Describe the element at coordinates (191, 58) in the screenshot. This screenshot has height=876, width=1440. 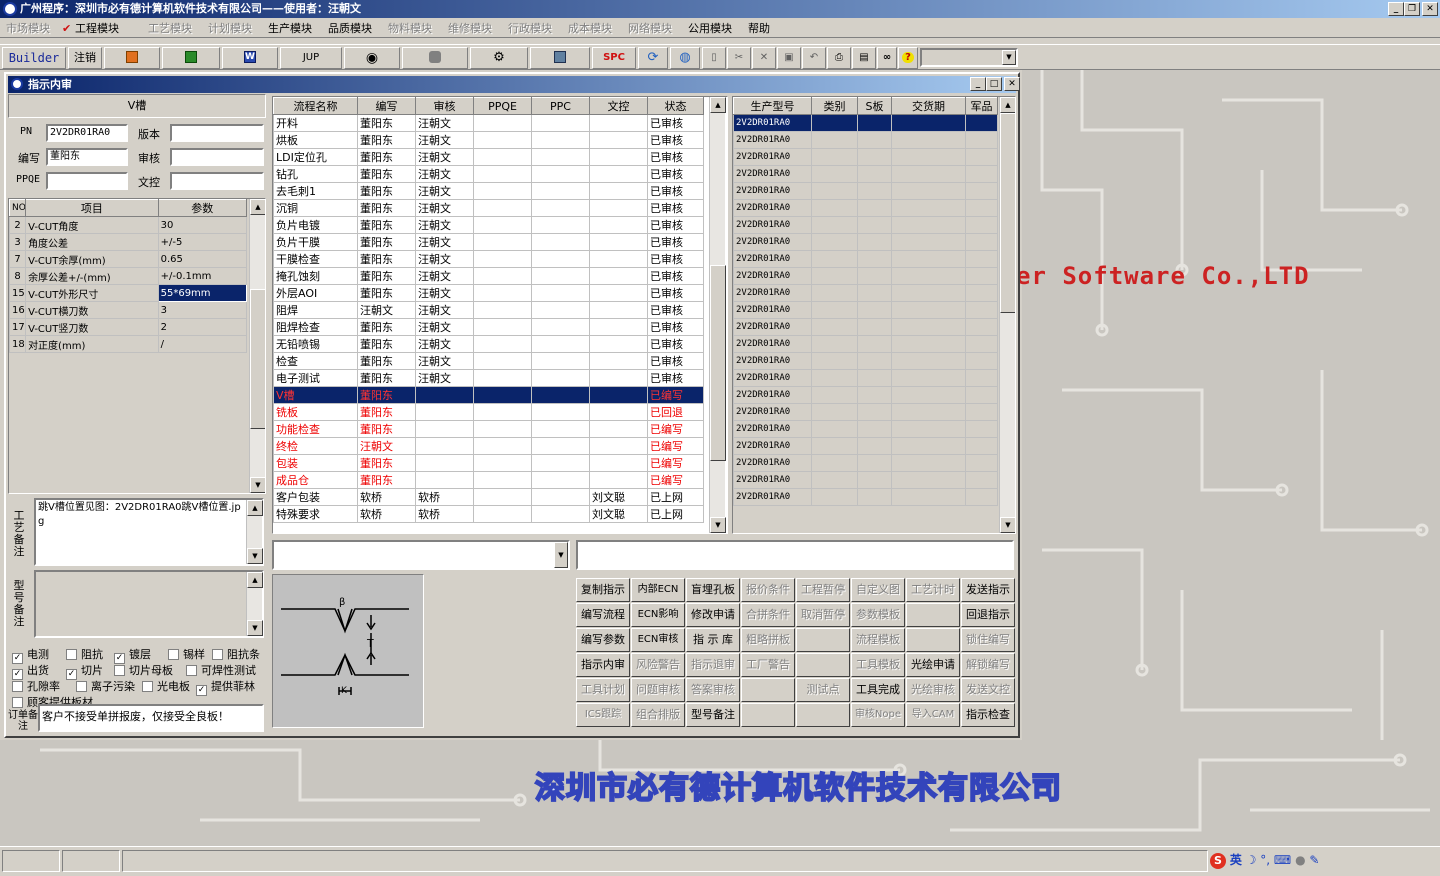
I see `excel-button` at that location.